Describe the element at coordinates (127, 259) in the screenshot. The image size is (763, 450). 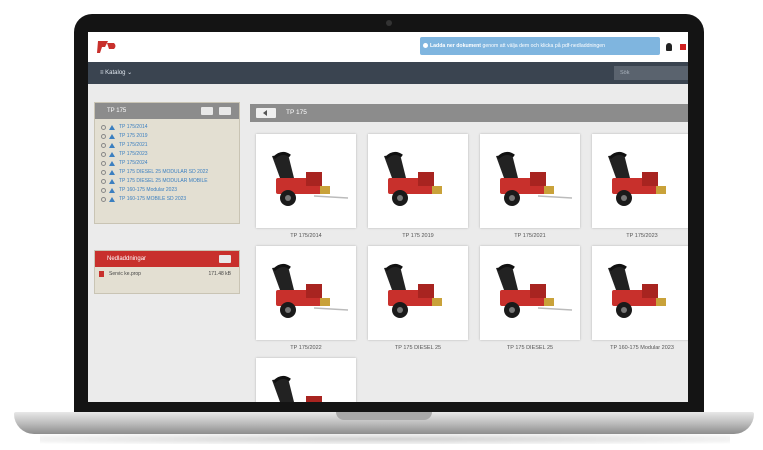
I see `downloads-panel-title: Nedladdningar` at that location.